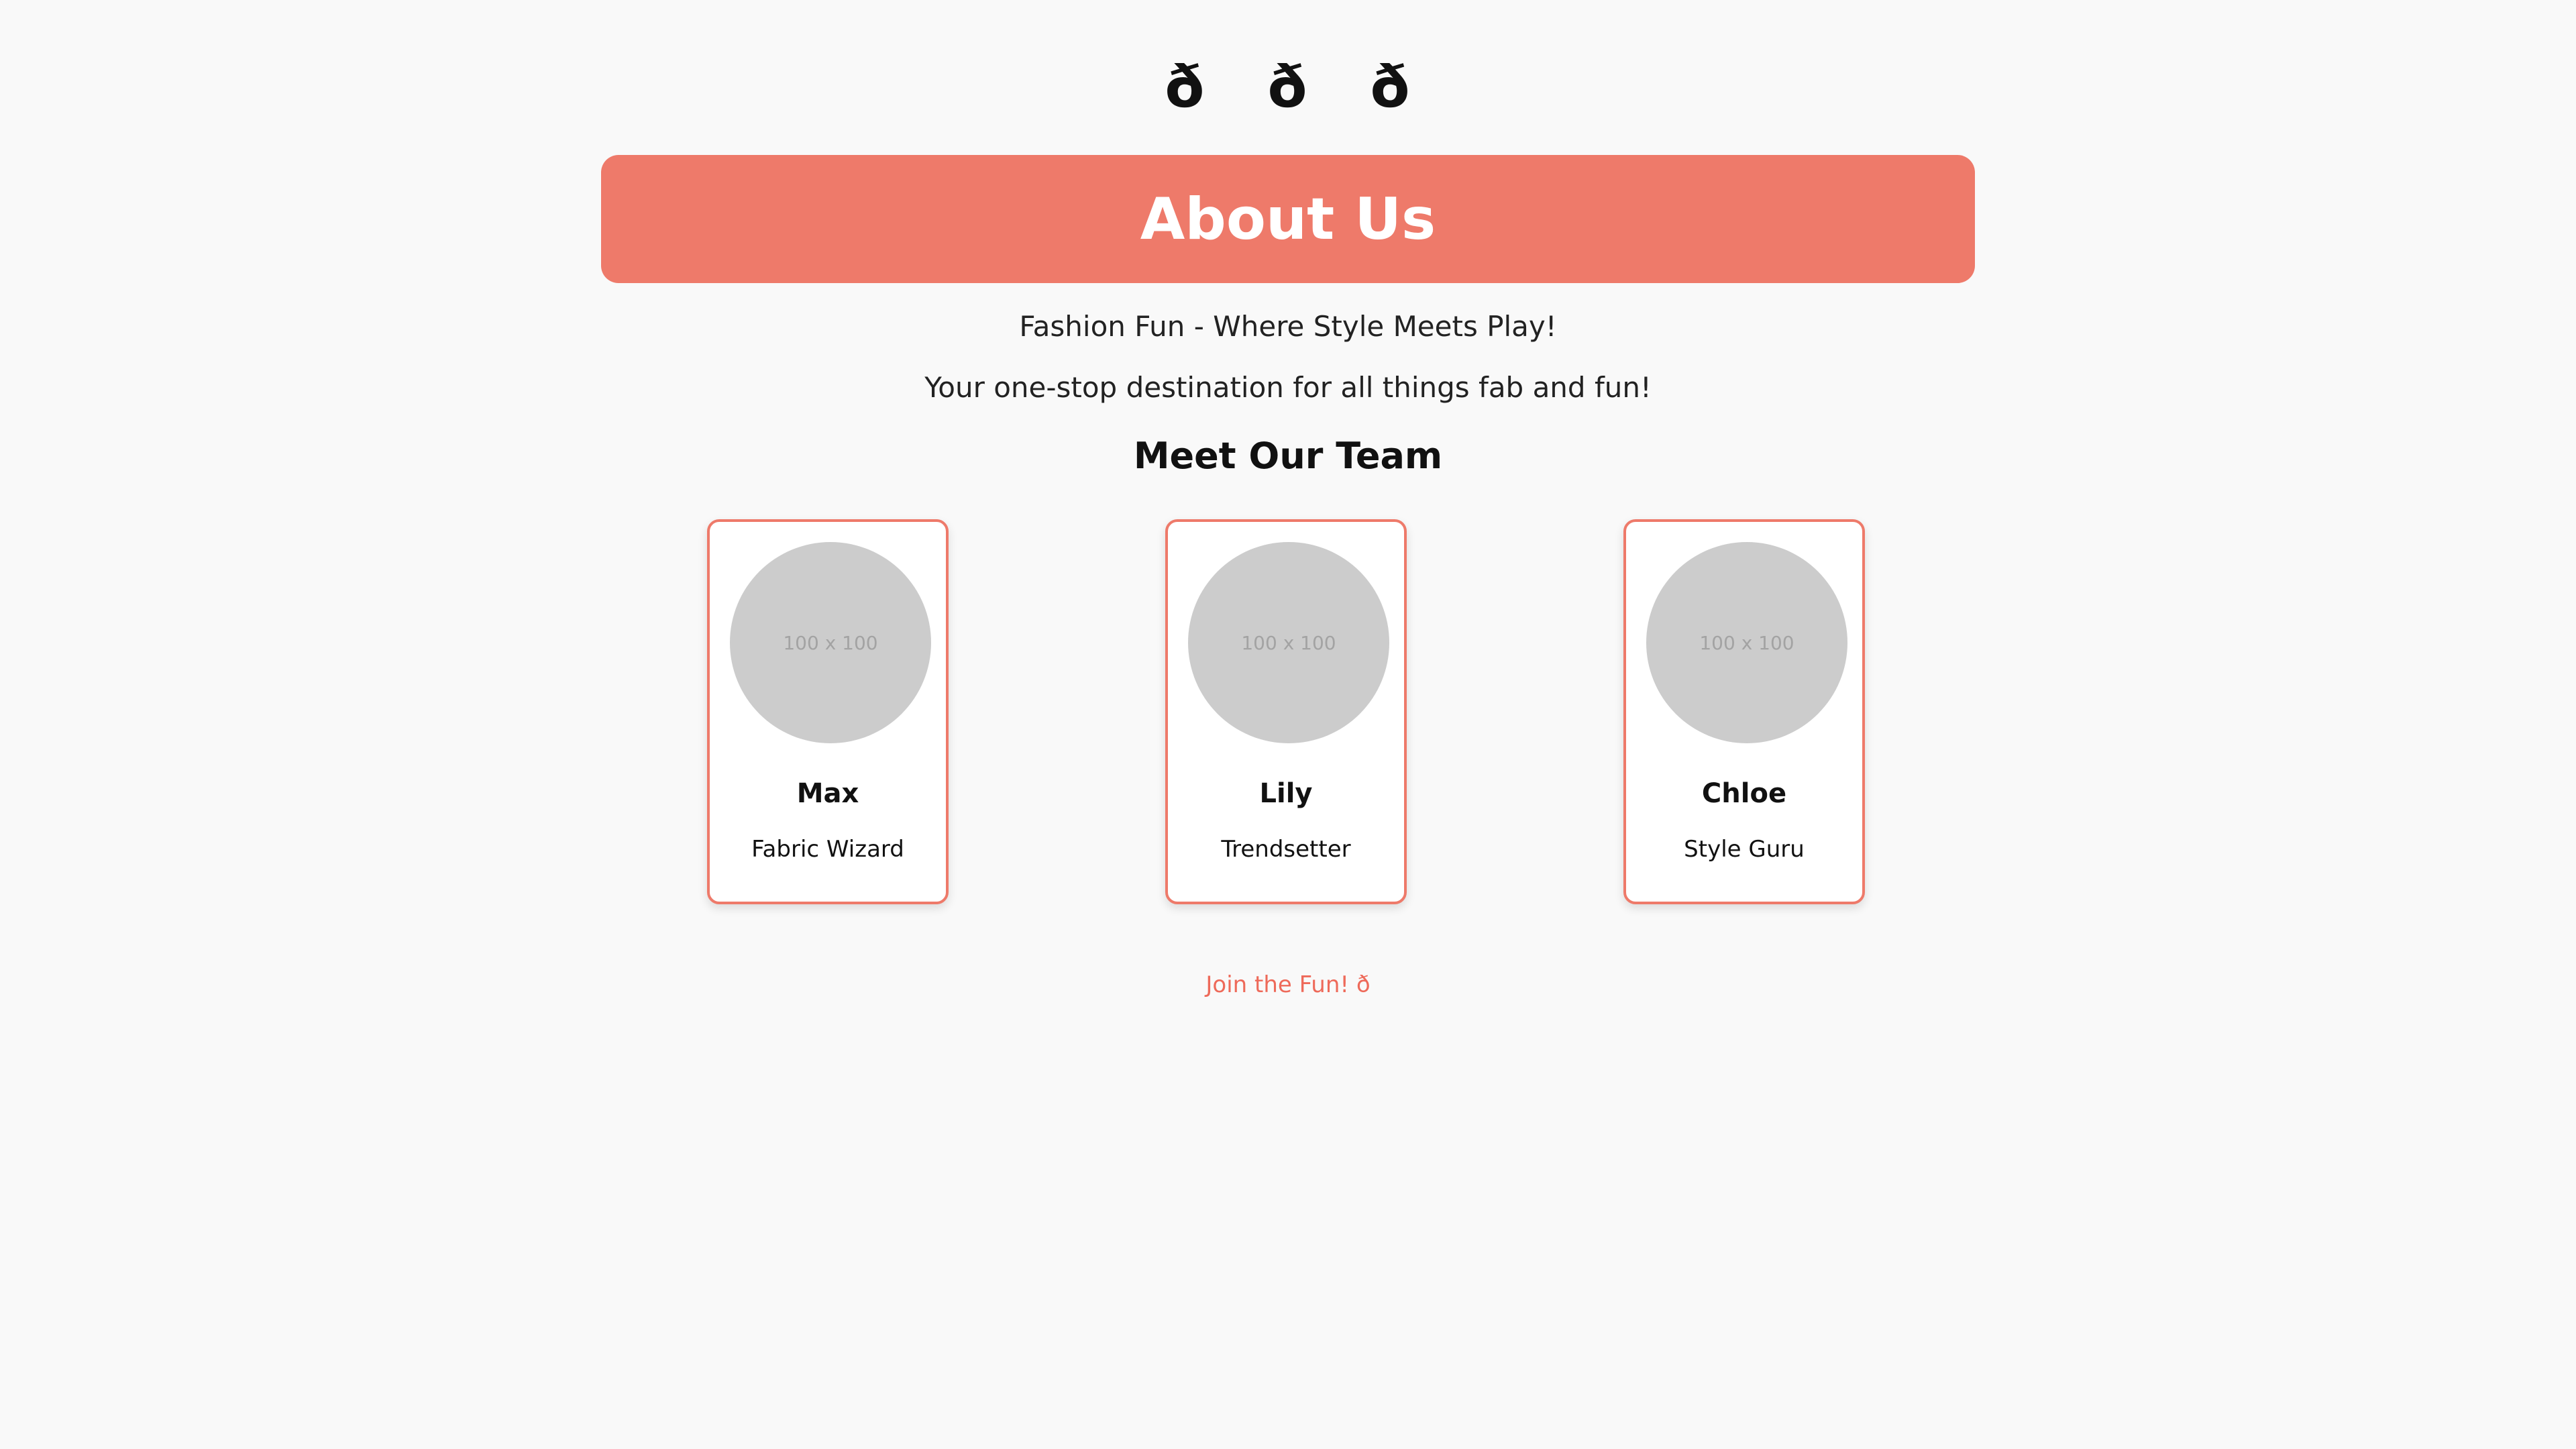 Image resolution: width=2576 pixels, height=1449 pixels. I want to click on member-role: Fabric Wizard, so click(827, 849).